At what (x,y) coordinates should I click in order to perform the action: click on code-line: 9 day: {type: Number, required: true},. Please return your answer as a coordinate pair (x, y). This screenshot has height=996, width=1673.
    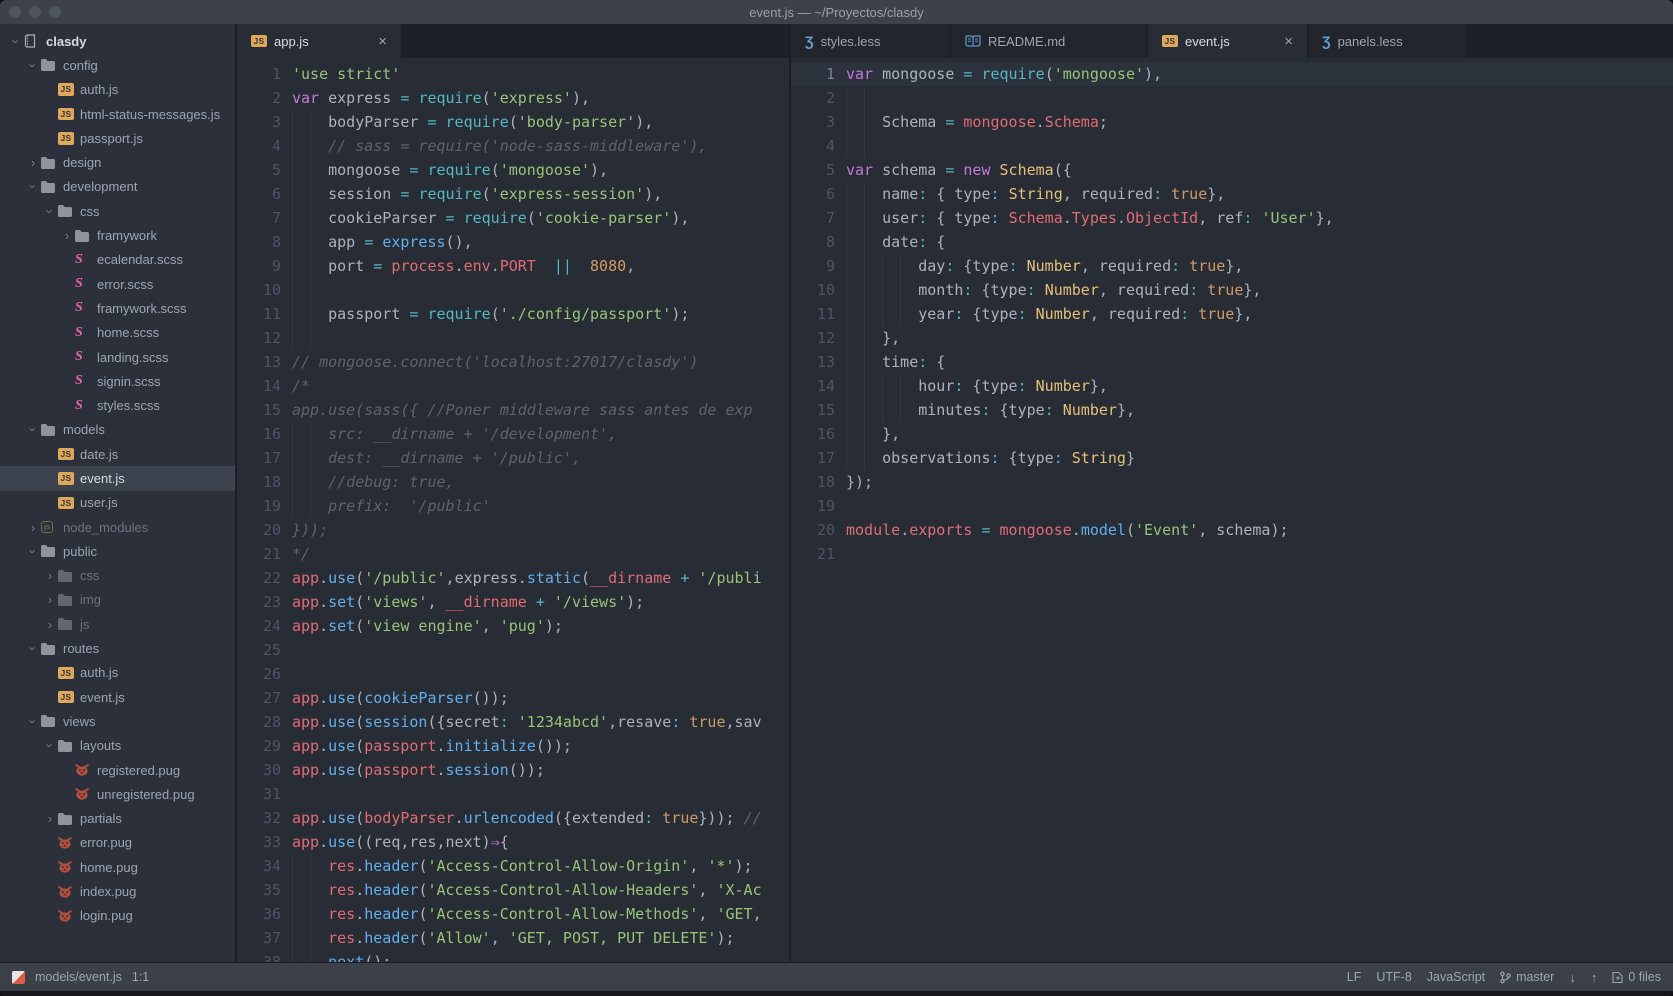
    Looking at the image, I should click on (1232, 266).